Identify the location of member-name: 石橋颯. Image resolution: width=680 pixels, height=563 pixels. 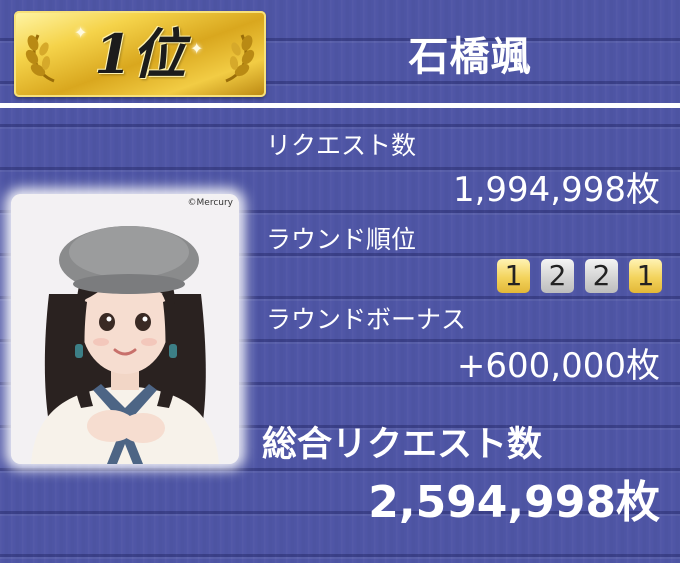
(470, 57).